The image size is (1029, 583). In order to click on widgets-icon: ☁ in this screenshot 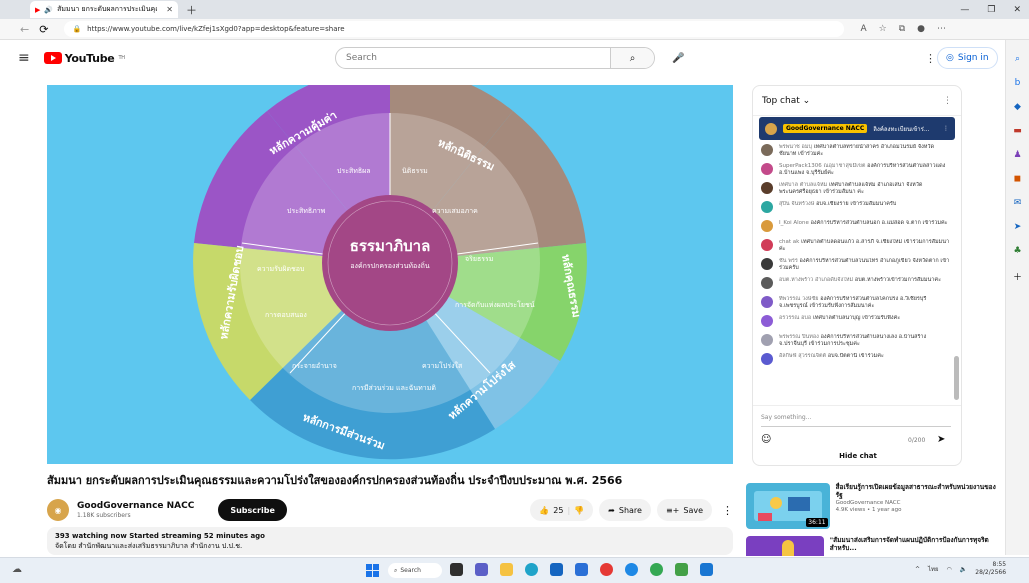, I will do `click(17, 569)`.